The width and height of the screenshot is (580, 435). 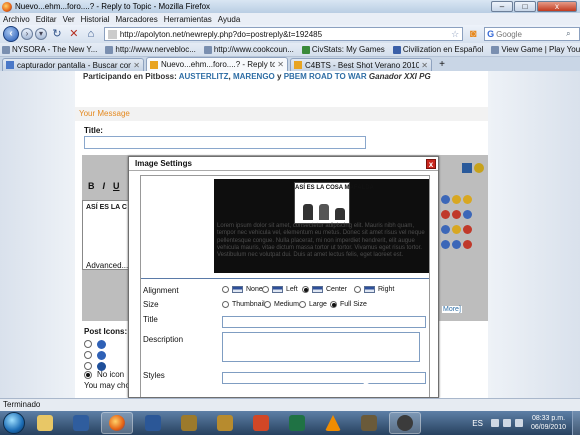 I want to click on align-none-radio, so click(x=225, y=289).